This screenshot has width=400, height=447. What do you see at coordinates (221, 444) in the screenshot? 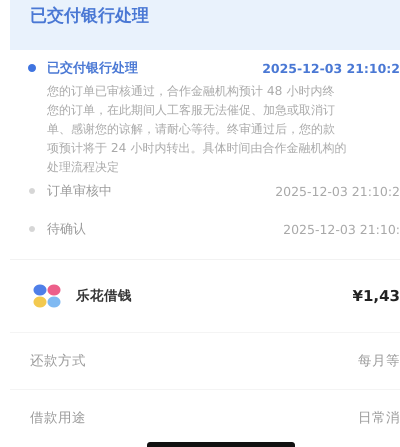
I see `home-indicator` at bounding box center [221, 444].